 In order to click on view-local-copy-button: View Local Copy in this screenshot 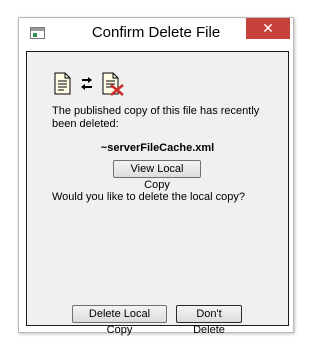, I will do `click(157, 175)`.